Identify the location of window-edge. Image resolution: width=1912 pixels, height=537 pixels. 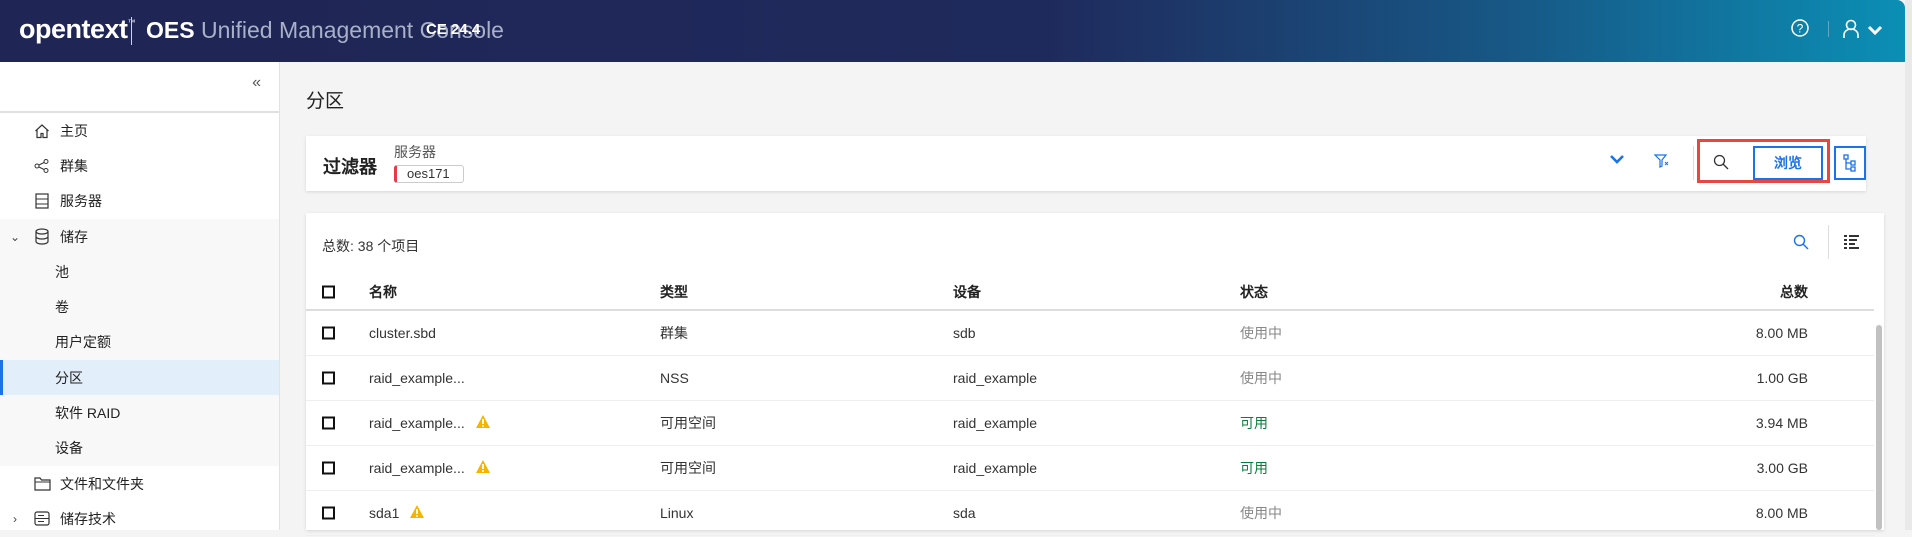
(1908, 265).